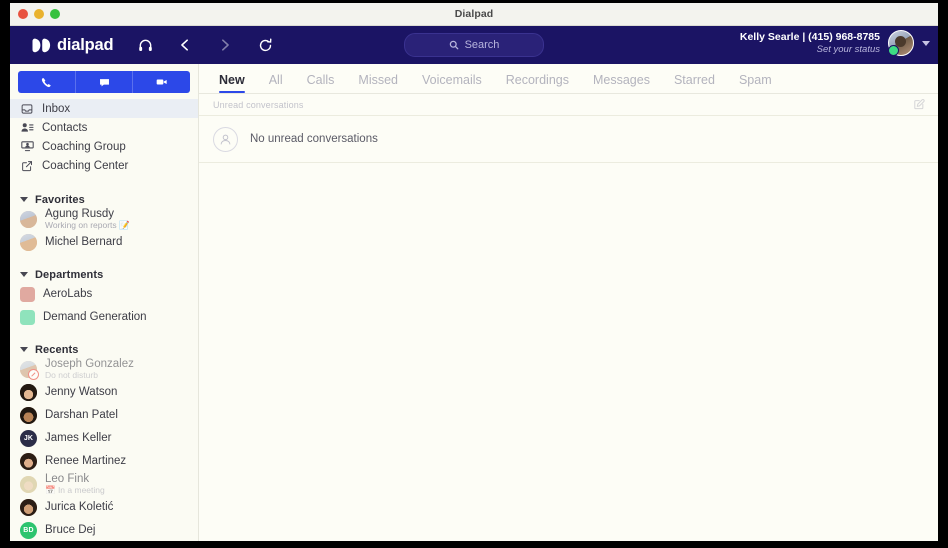  What do you see at coordinates (378, 83) in the screenshot?
I see `tab-missed: Missed` at bounding box center [378, 83].